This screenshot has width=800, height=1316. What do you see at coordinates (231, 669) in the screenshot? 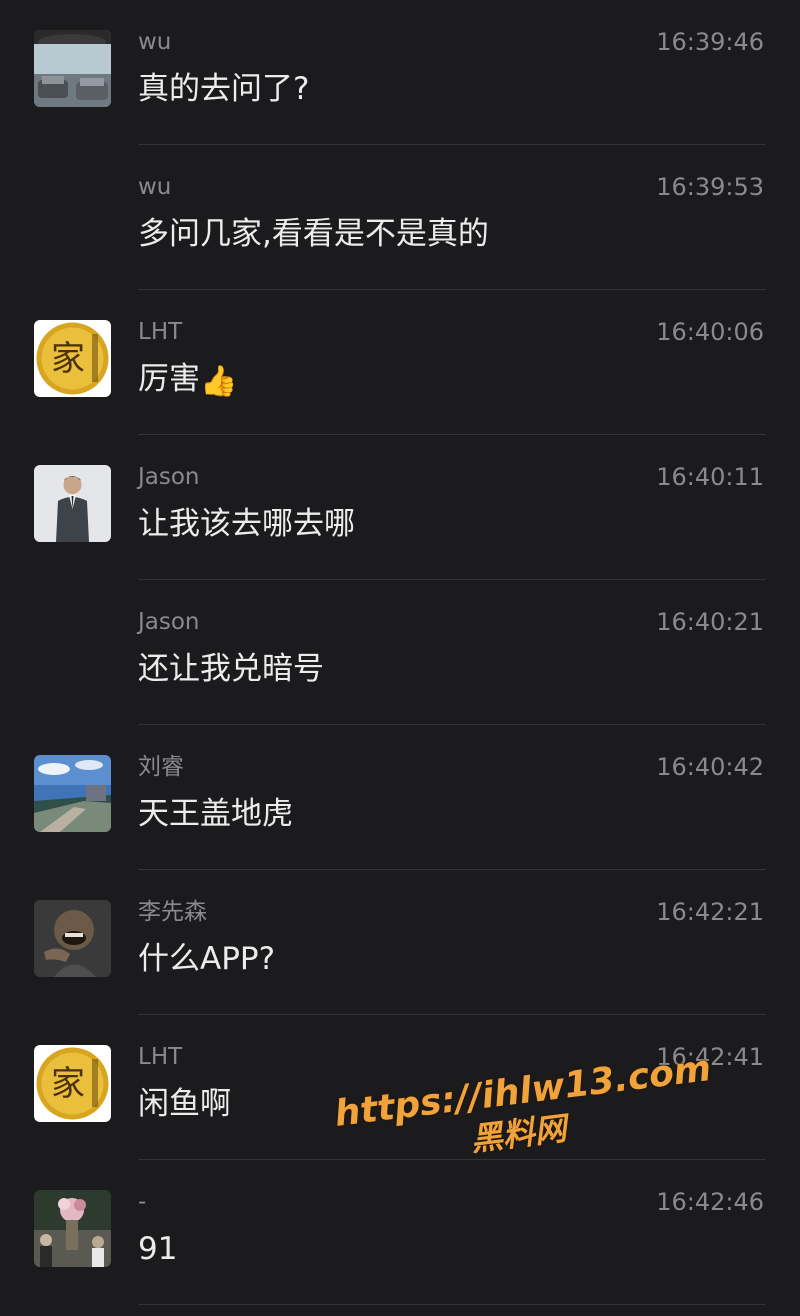
I see `message-text: 还让我兑暗号` at bounding box center [231, 669].